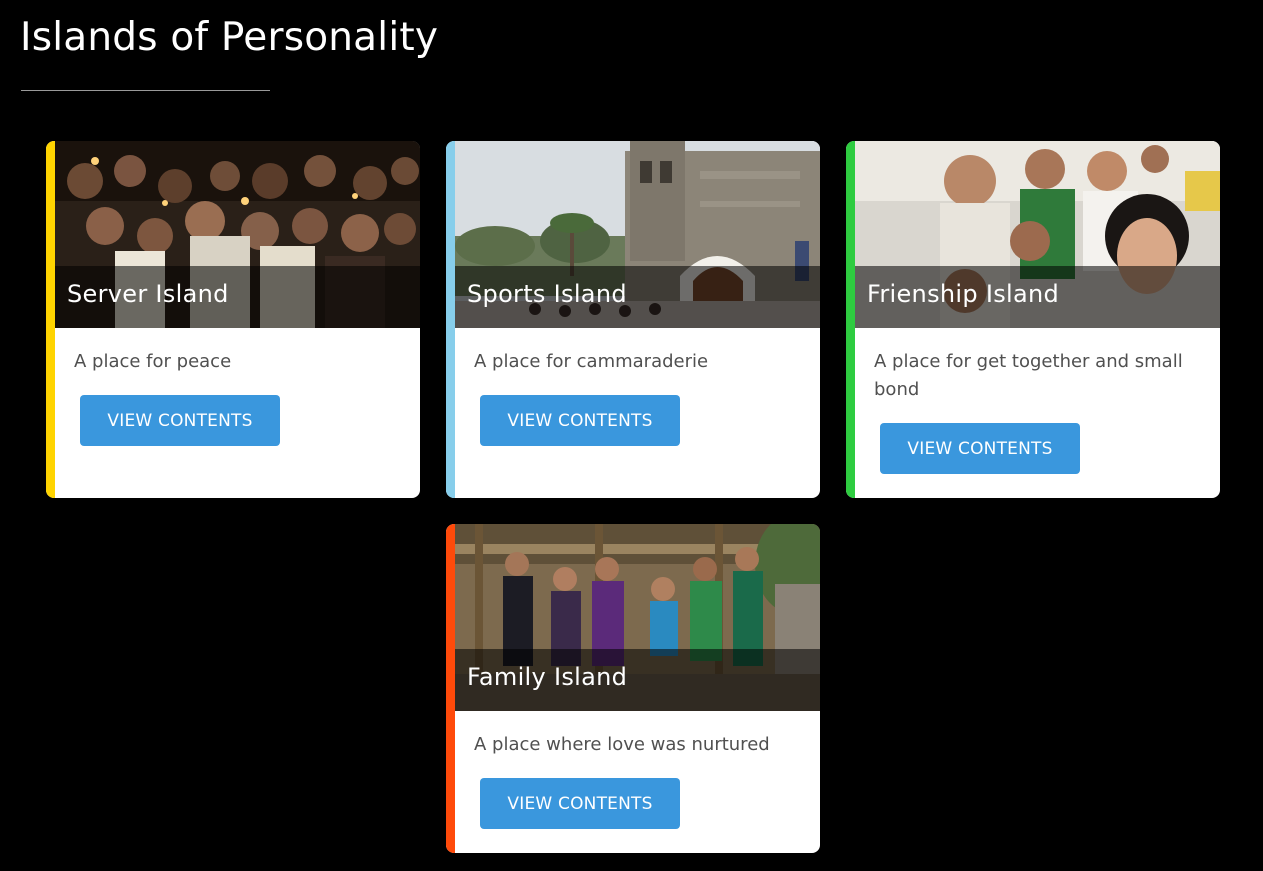 The width and height of the screenshot is (1263, 871). I want to click on card-title: Family Island, so click(547, 677).